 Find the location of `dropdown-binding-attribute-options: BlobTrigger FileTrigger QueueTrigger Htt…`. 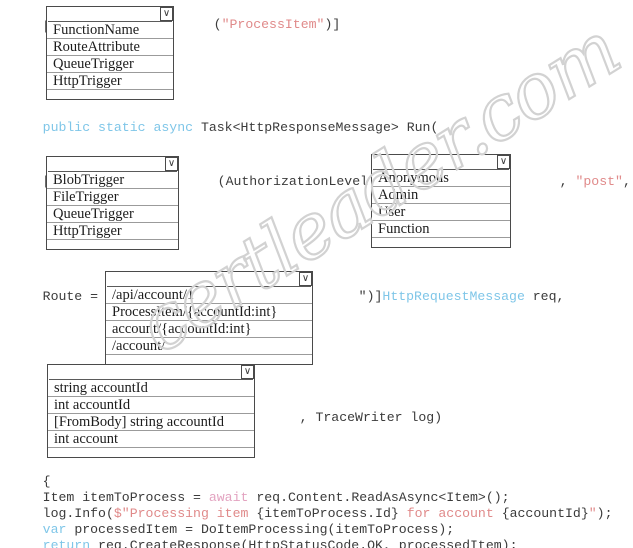

dropdown-binding-attribute-options: BlobTrigger FileTrigger QueueTrigger Htt… is located at coordinates (112, 206).